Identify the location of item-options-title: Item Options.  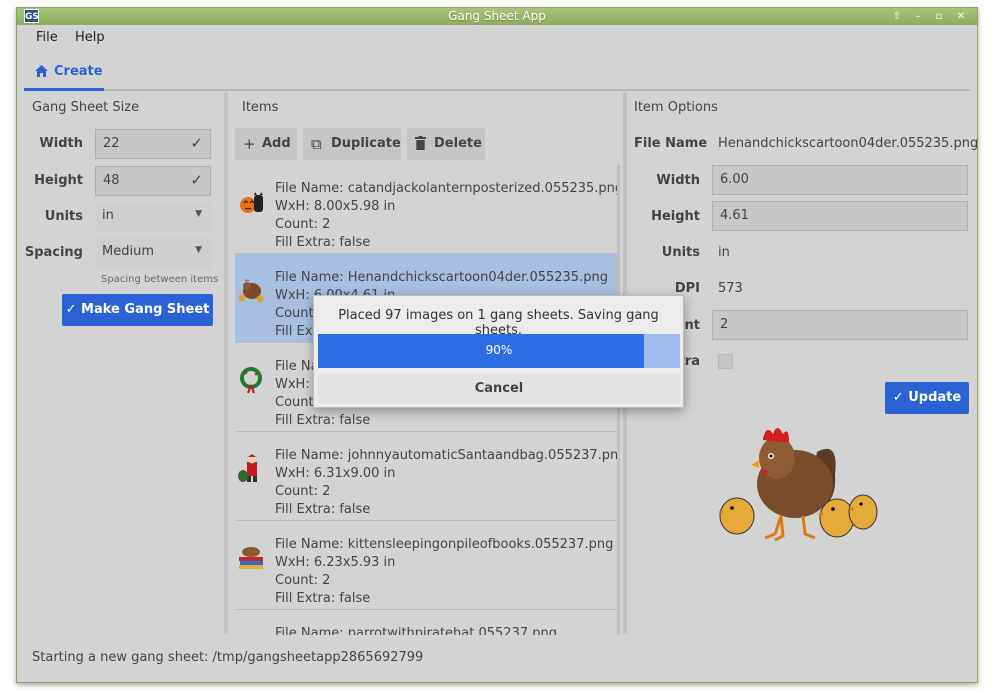
(676, 107).